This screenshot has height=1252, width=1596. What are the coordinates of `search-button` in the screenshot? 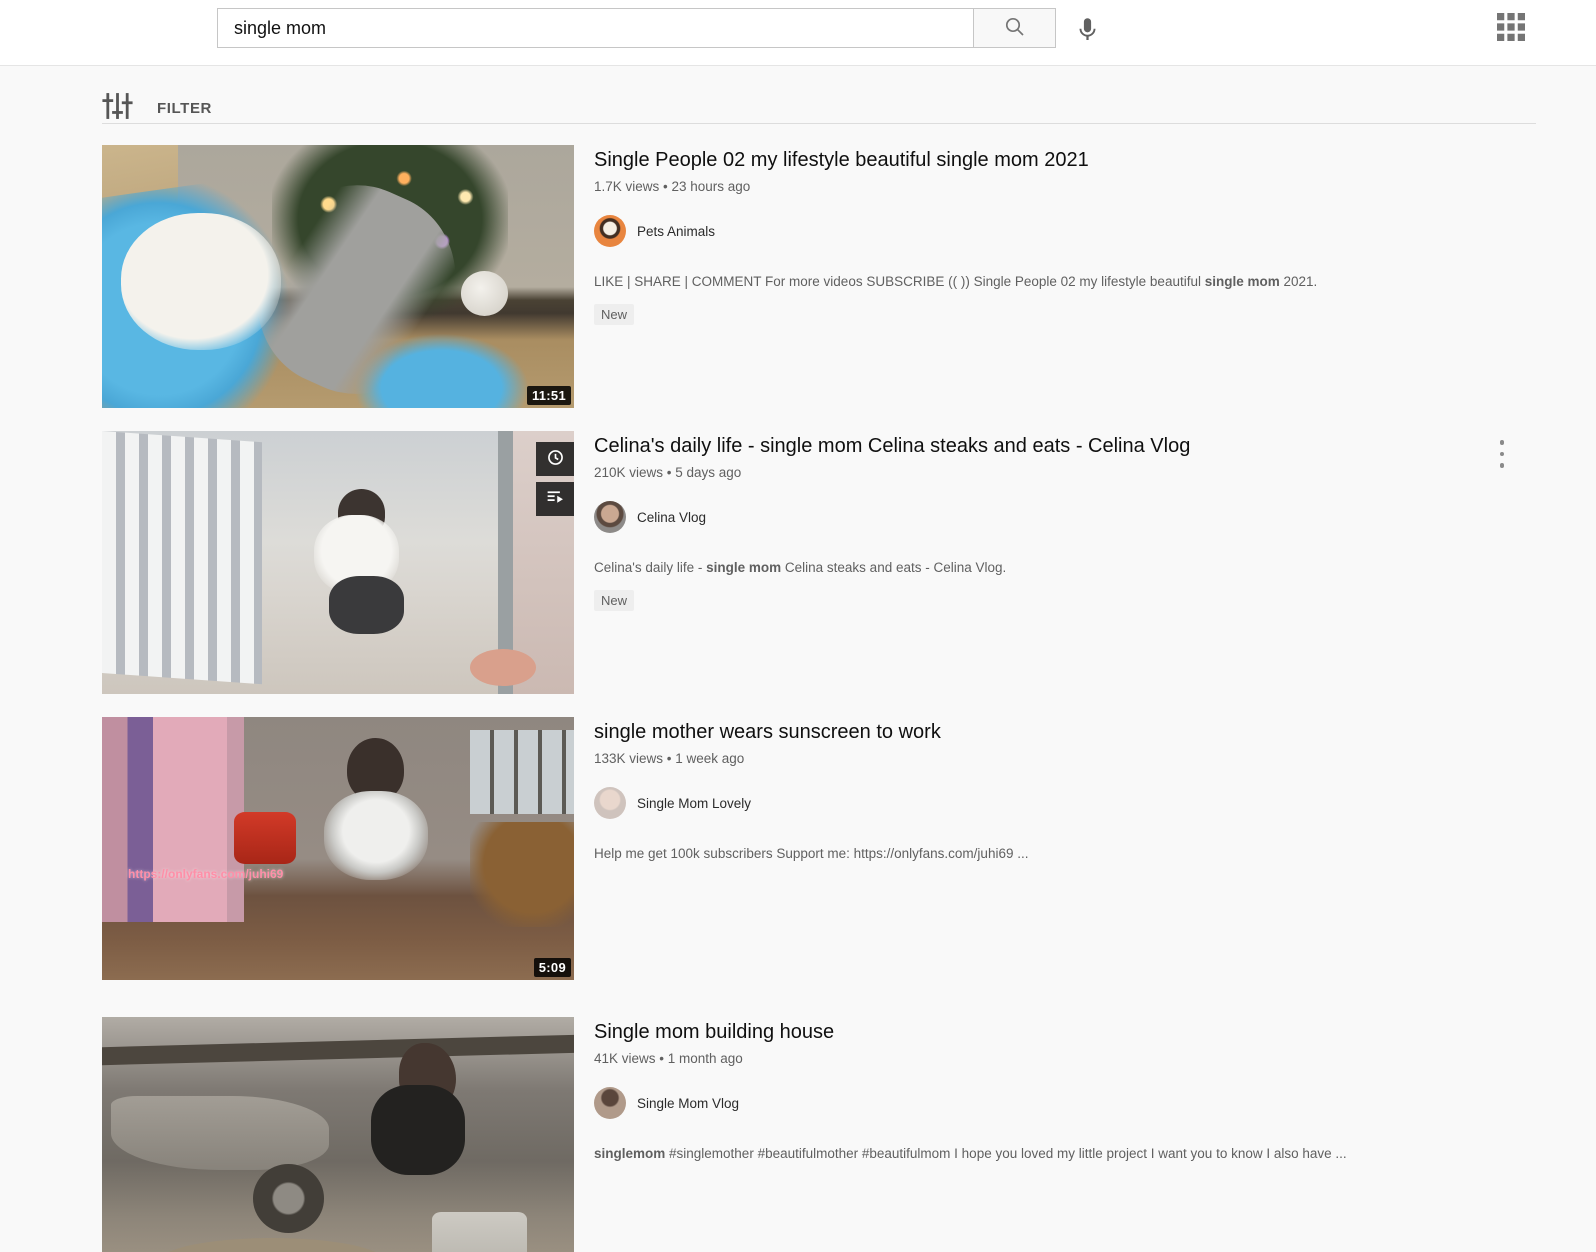 It's located at (1014, 28).